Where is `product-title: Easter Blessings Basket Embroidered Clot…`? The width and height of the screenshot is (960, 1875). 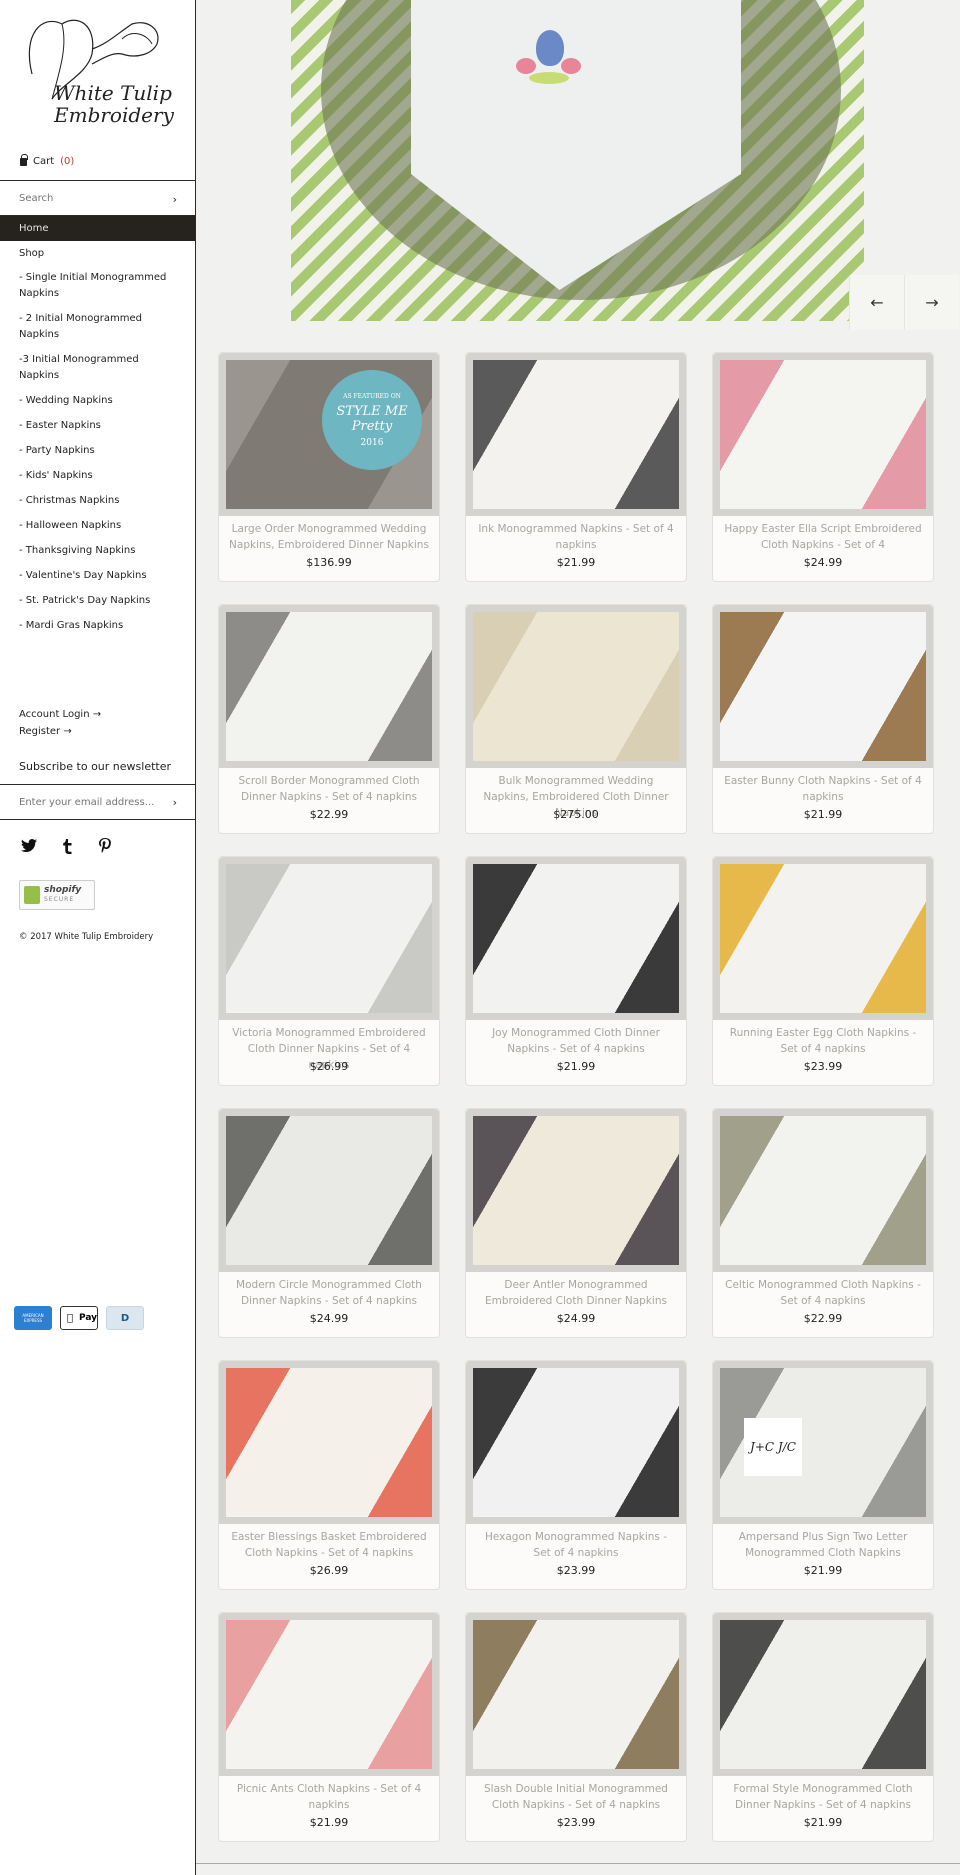 product-title: Easter Blessings Basket Embroidered Clot… is located at coordinates (329, 1545).